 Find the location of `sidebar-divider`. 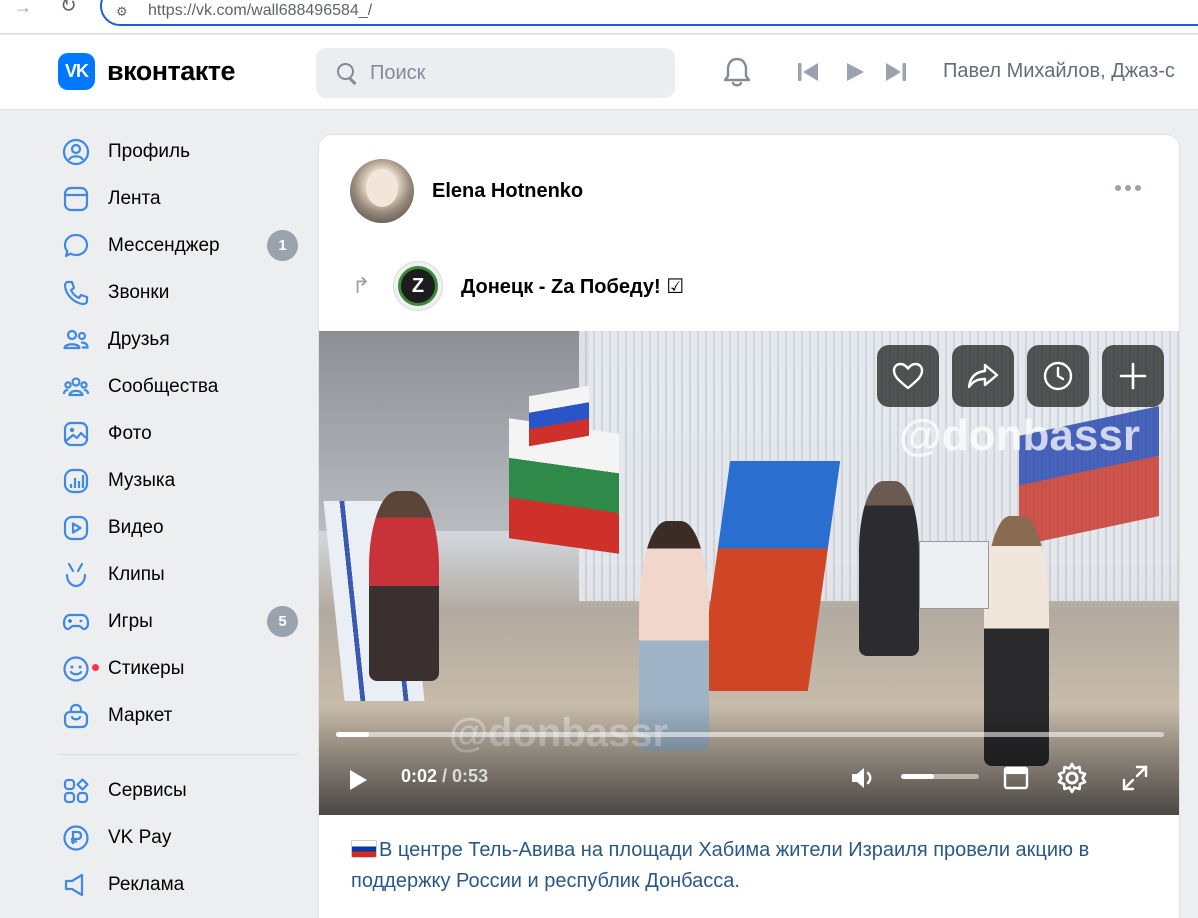

sidebar-divider is located at coordinates (178, 754).